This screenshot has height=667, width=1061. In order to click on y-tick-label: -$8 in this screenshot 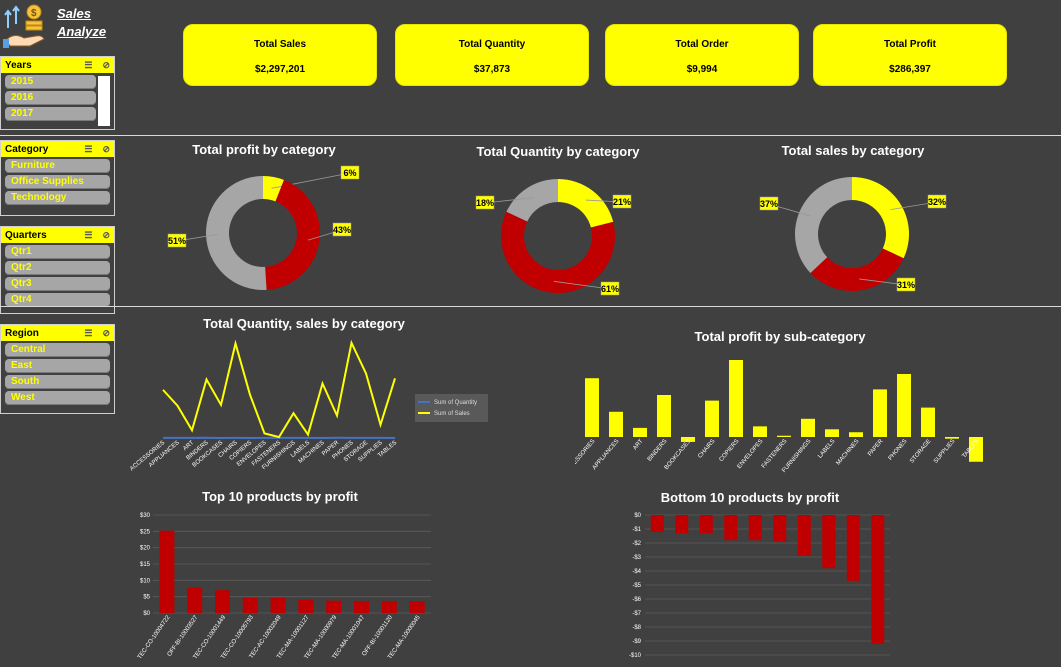, I will do `click(636, 628)`.